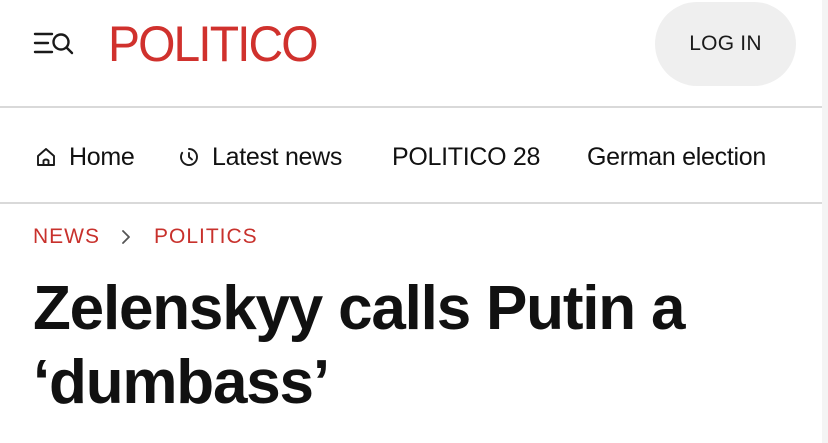 The width and height of the screenshot is (828, 443). I want to click on nav-item-home: Home, so click(85, 157).